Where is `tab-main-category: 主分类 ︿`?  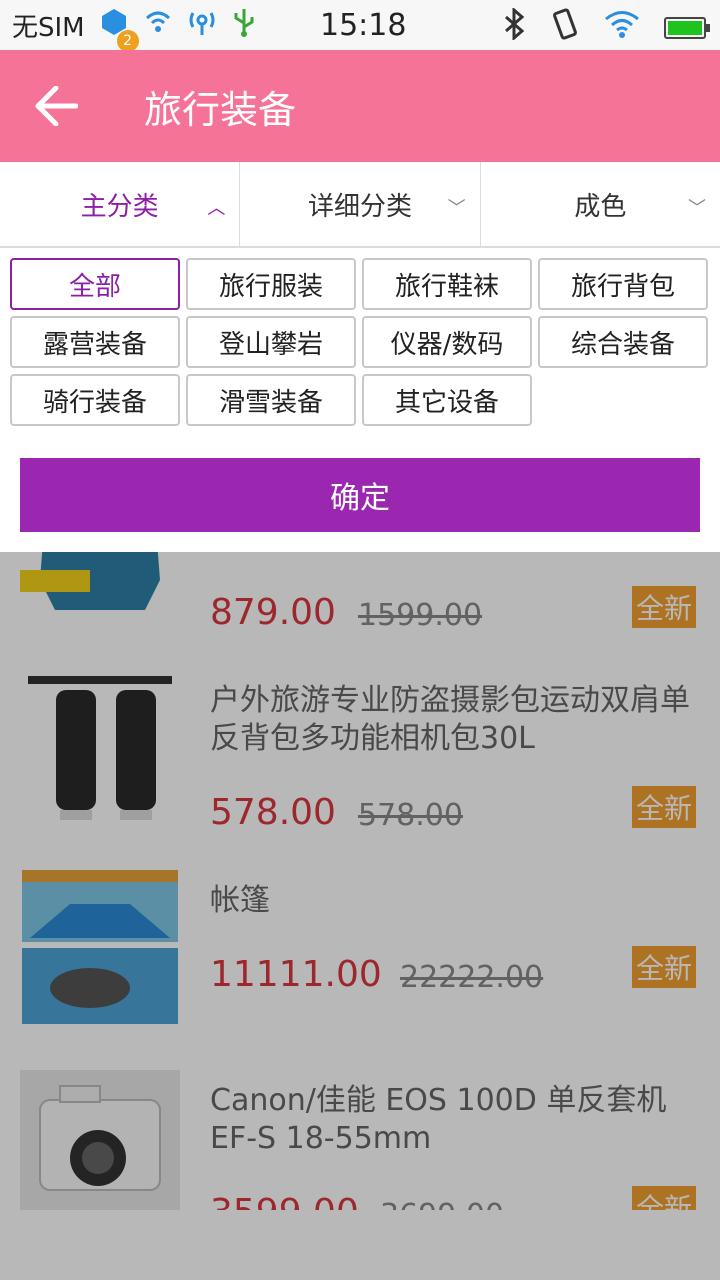
tab-main-category: 主分类 ︿ is located at coordinates (120, 204).